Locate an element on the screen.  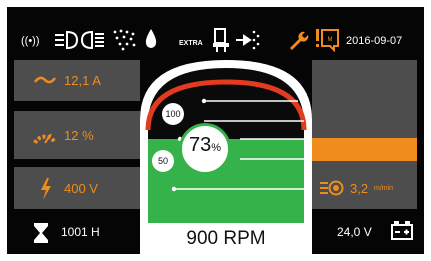
voltage-bolt-icon is located at coordinates (46, 189).